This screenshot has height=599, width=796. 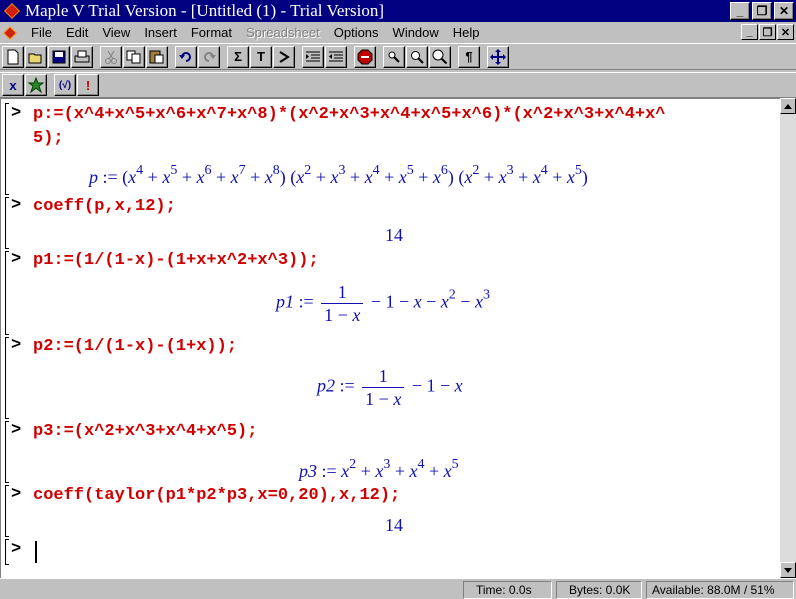 I want to click on document-icon, so click(x=10, y=33).